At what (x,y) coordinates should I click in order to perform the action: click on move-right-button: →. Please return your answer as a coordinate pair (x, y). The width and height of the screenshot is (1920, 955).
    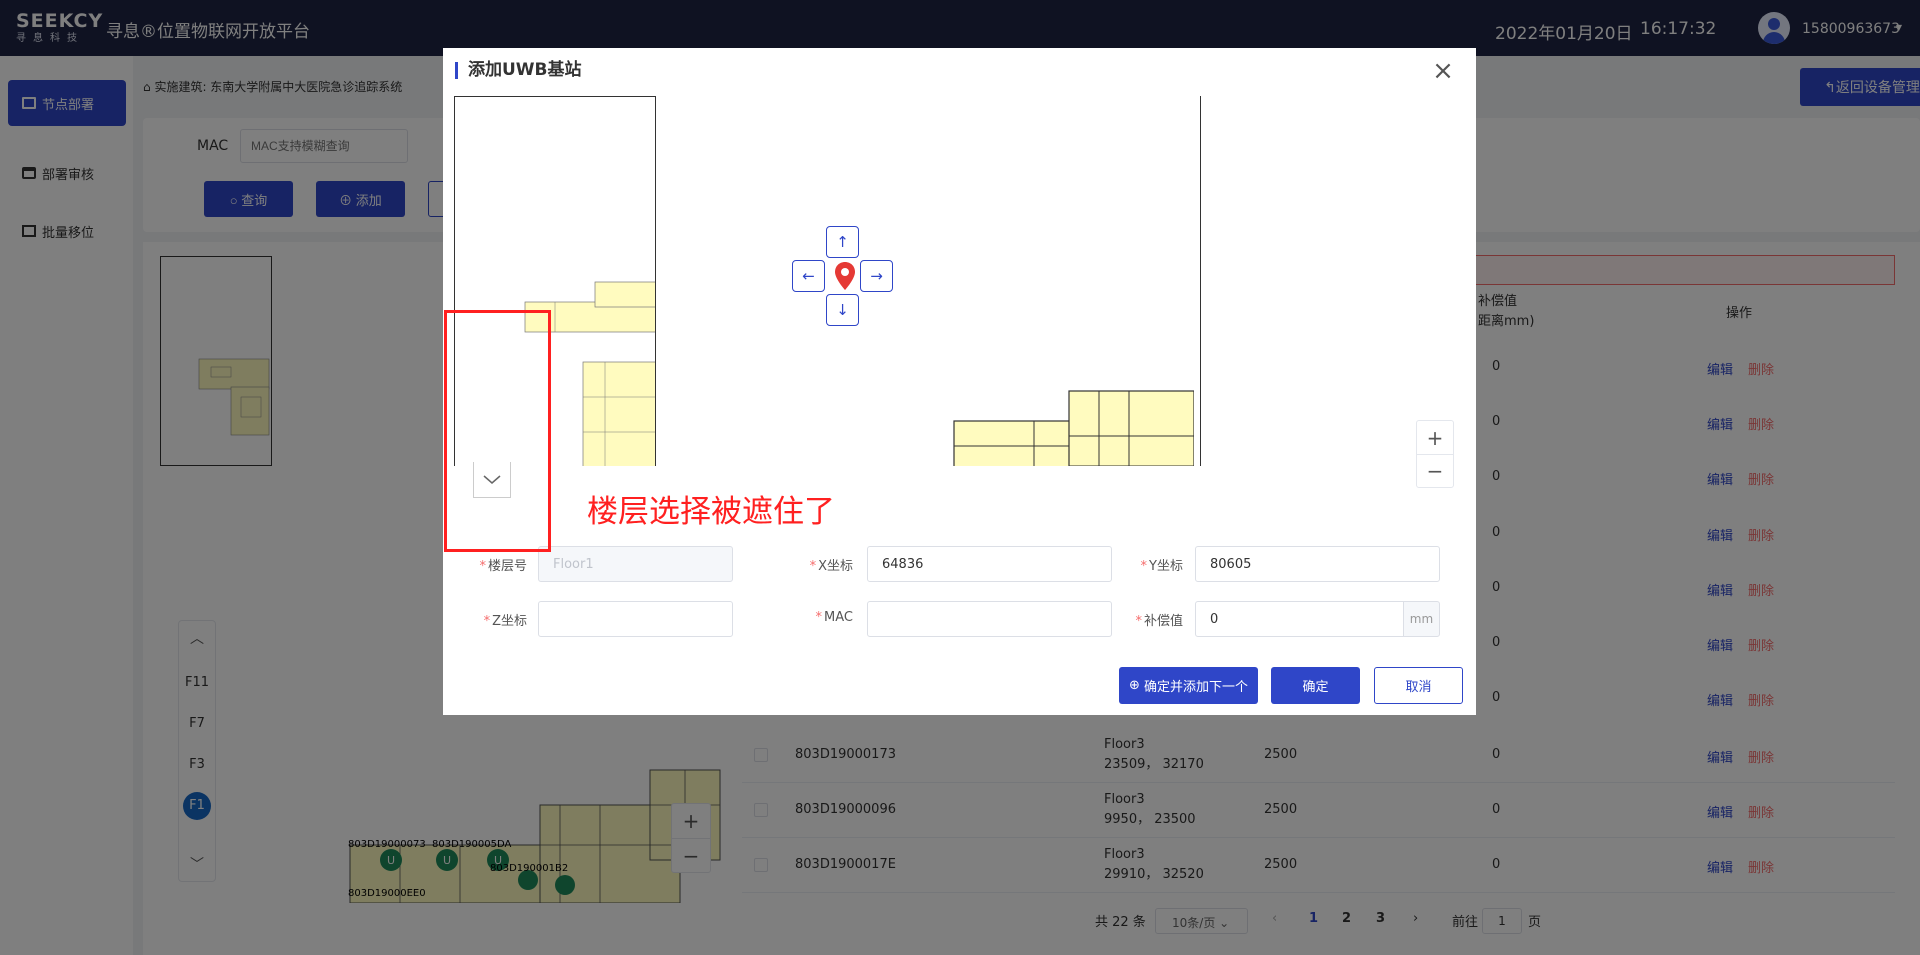
    Looking at the image, I should click on (876, 276).